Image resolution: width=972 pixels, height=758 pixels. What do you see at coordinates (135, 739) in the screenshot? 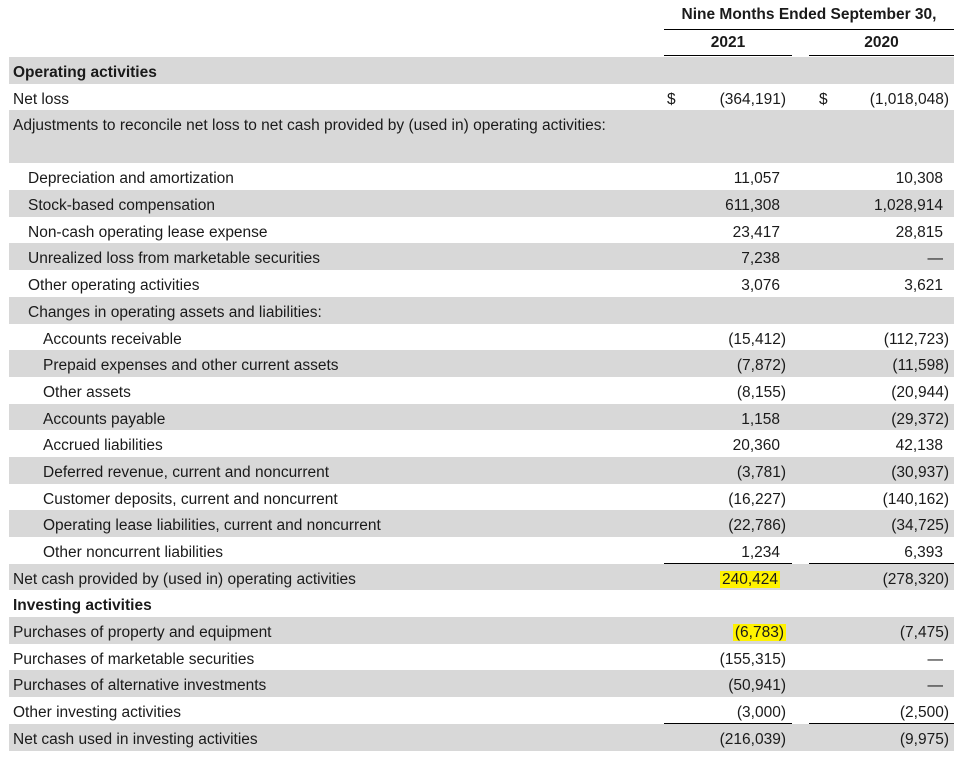
I see `row-label: Net cash used in investing activities` at bounding box center [135, 739].